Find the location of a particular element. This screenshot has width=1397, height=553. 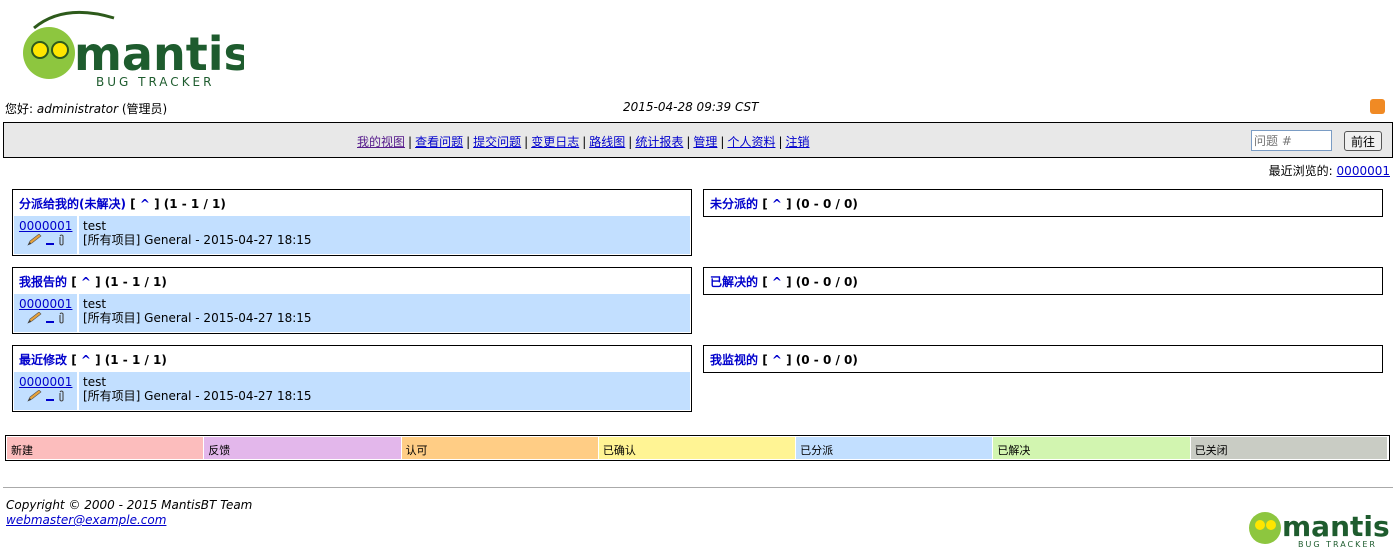

box-header: 未分派的 [ ^ ] (0 - 0 / 0) is located at coordinates (784, 204).